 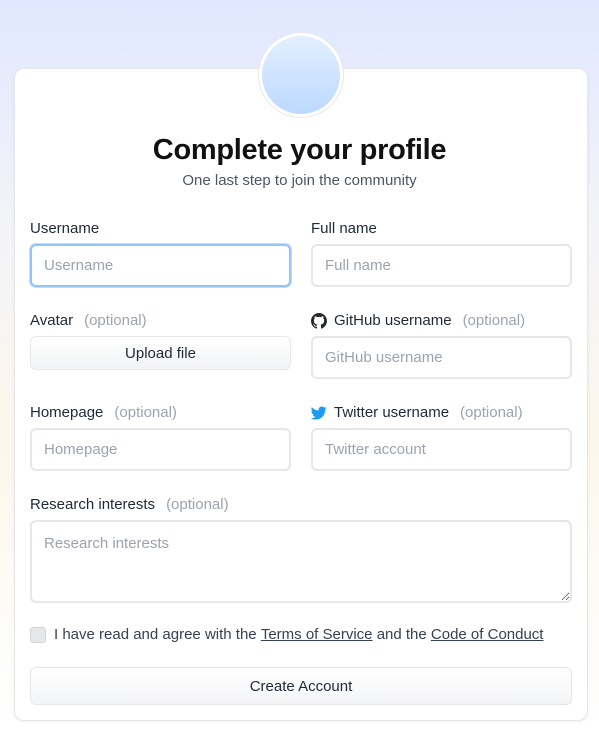 What do you see at coordinates (299, 150) in the screenshot?
I see `page-title: Complete your profile` at bounding box center [299, 150].